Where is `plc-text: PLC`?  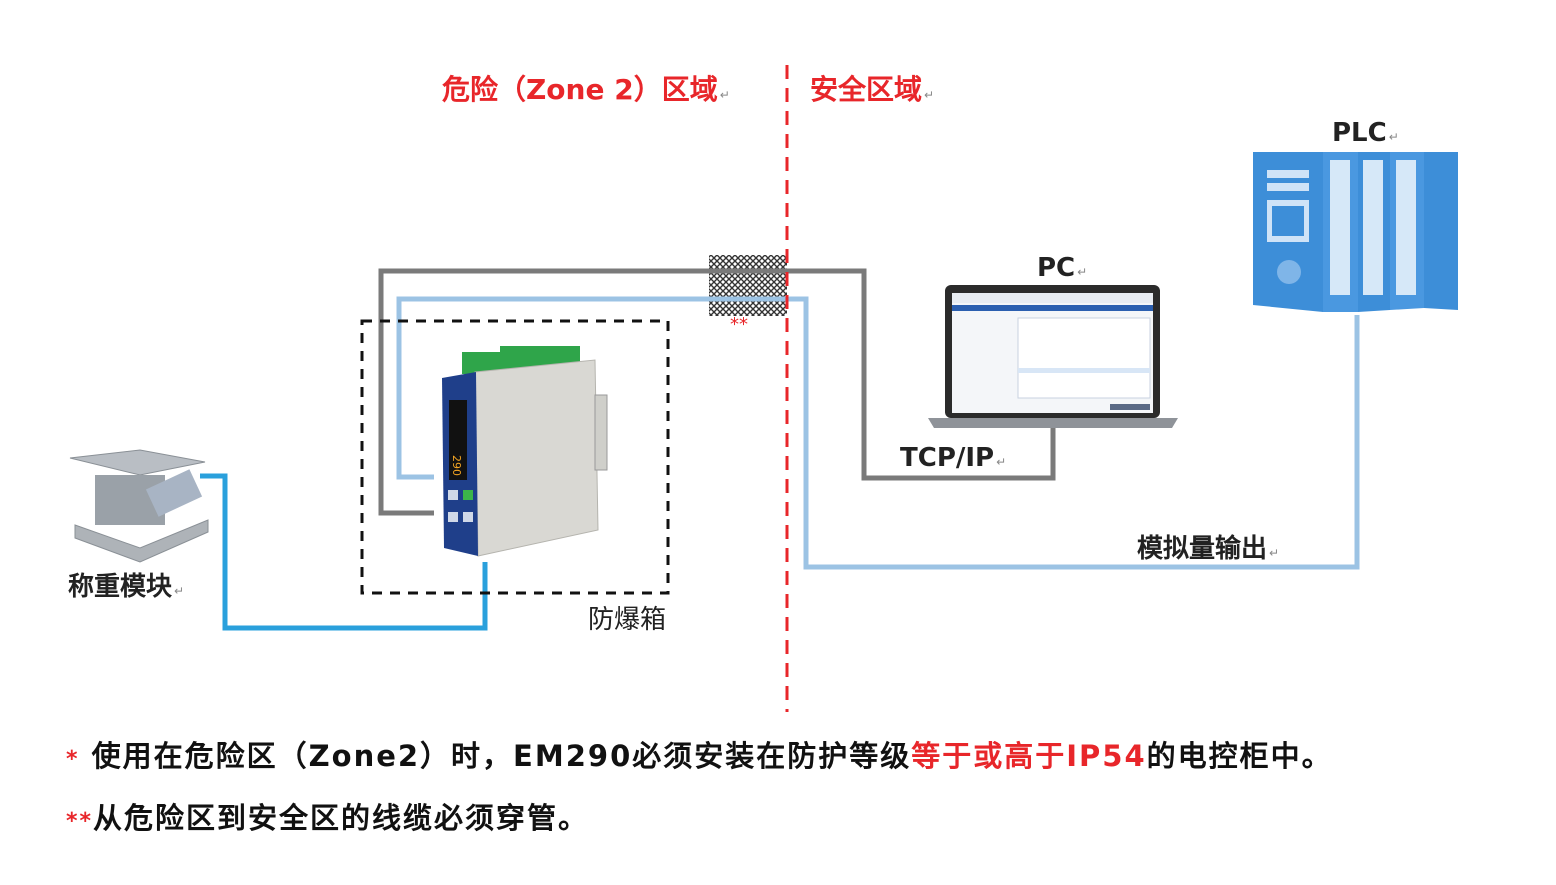 plc-text: PLC is located at coordinates (1359, 133).